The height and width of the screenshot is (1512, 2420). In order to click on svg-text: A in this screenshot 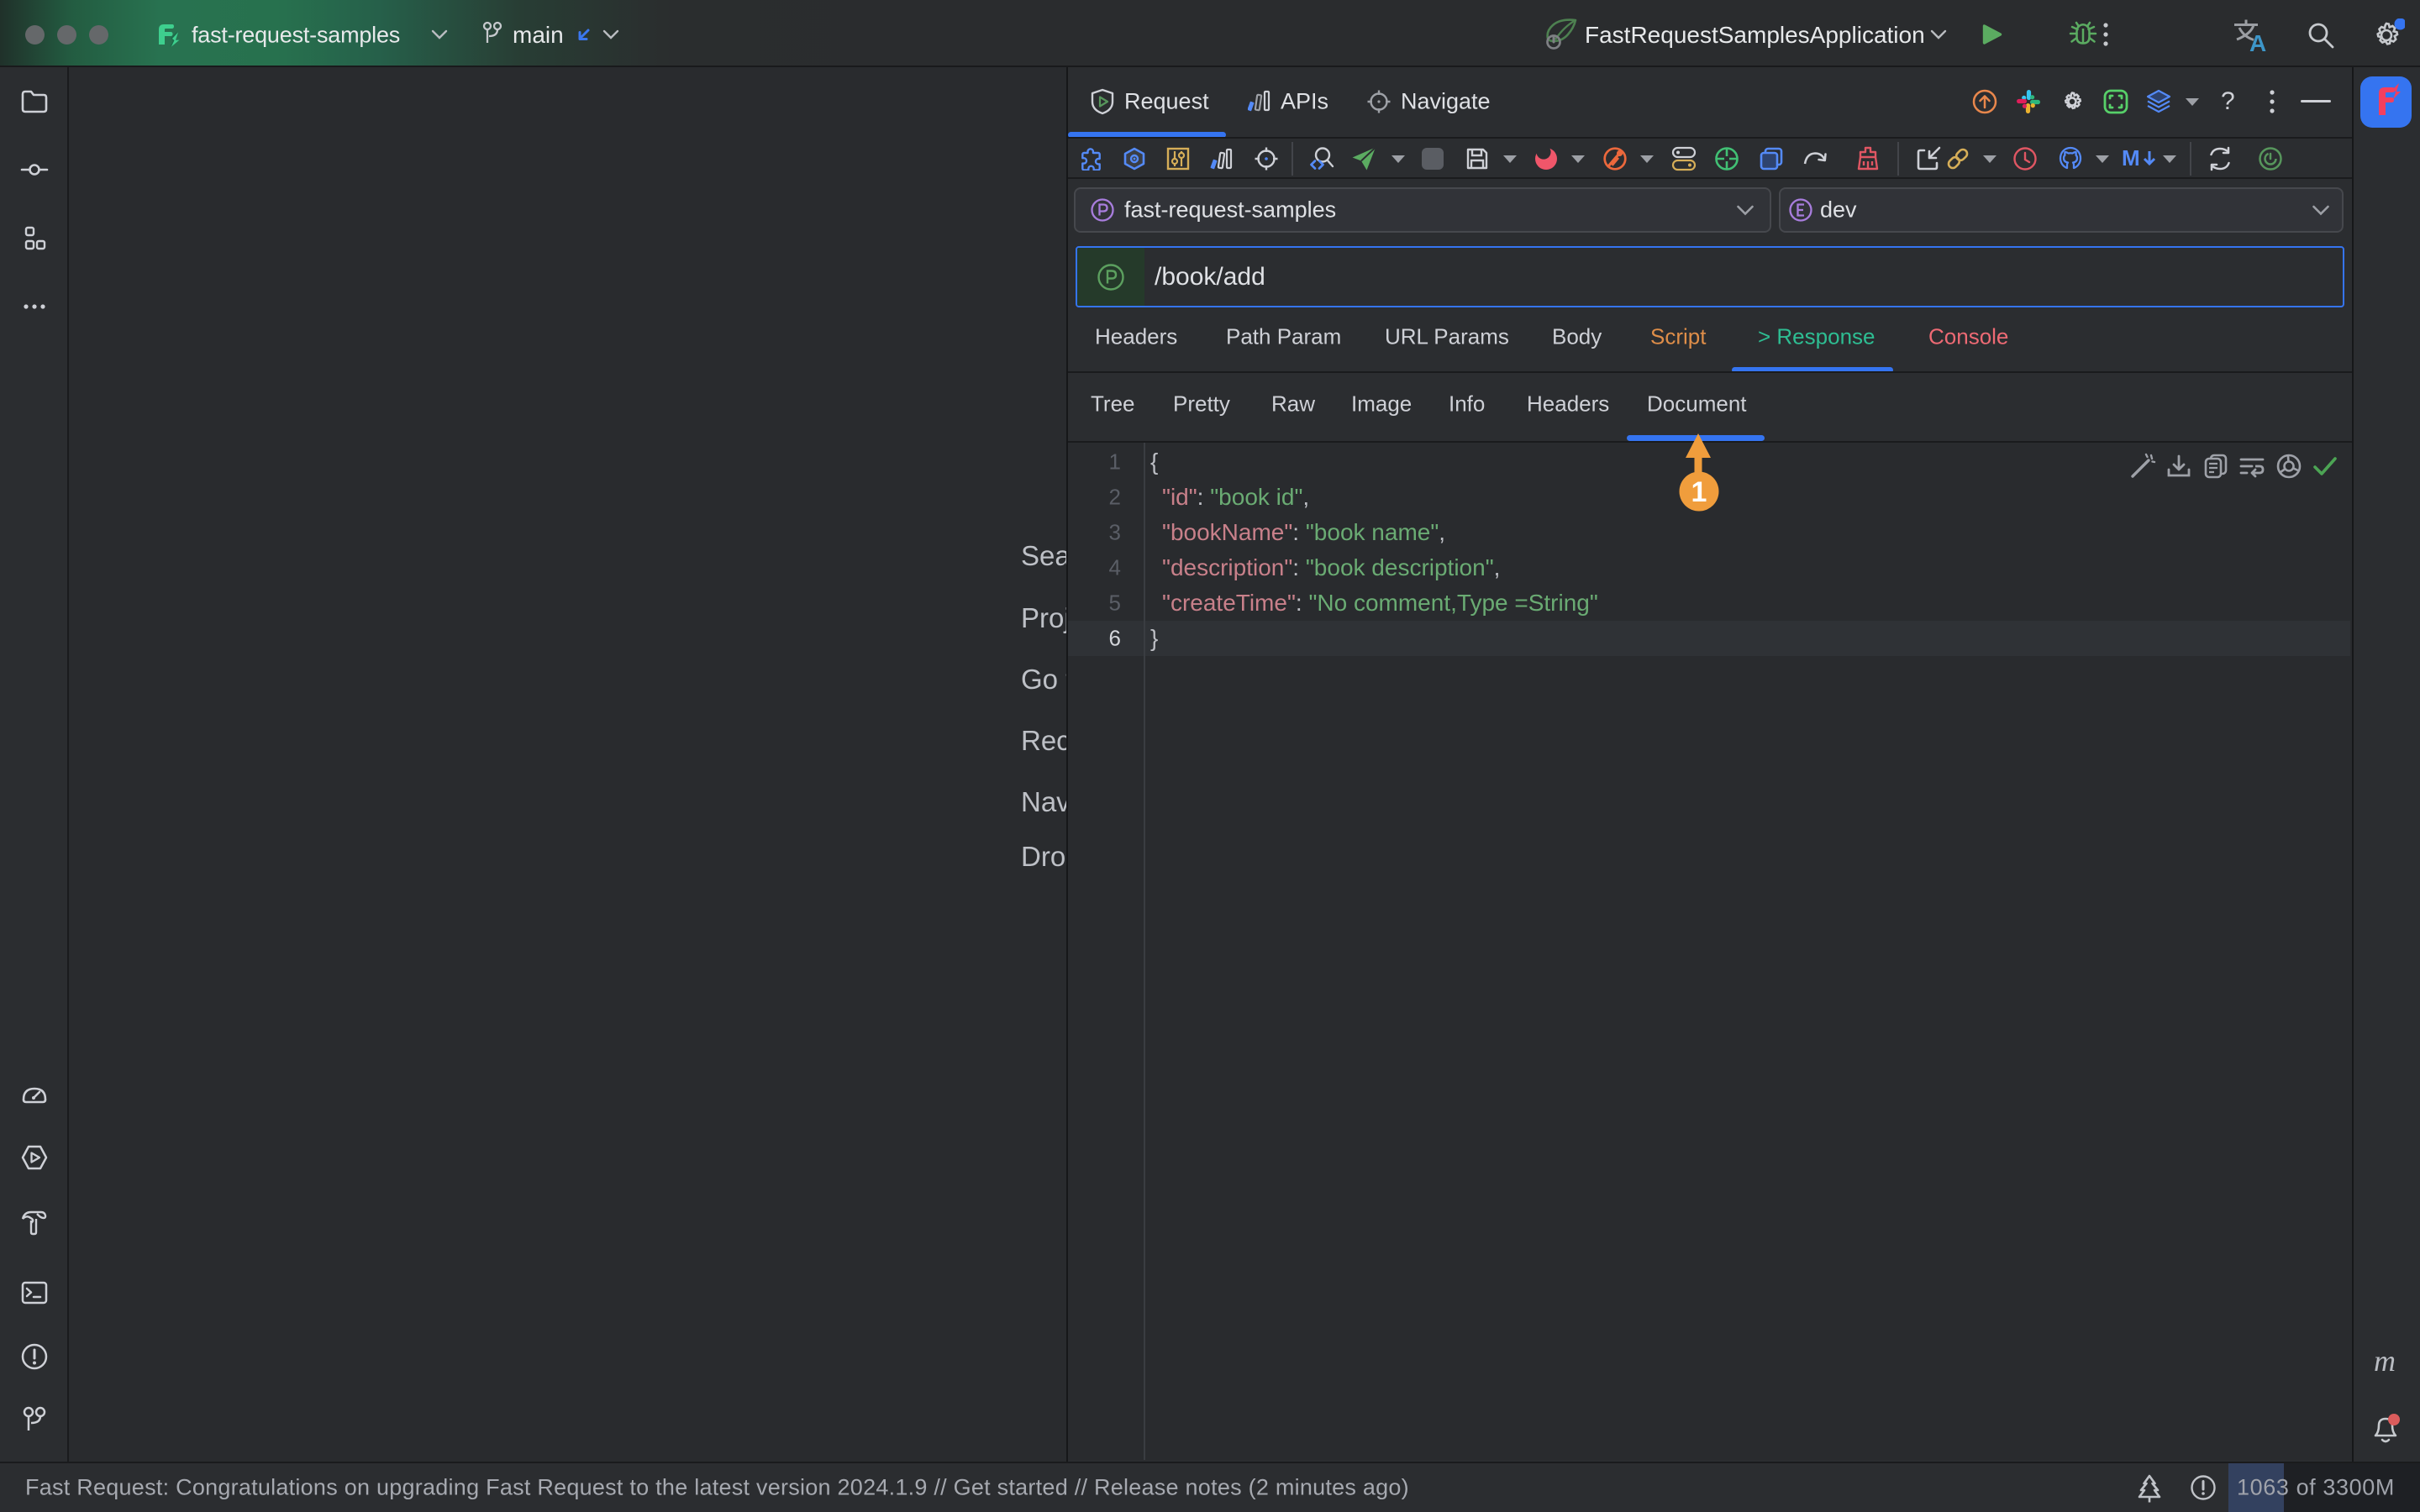, I will do `click(2257, 41)`.